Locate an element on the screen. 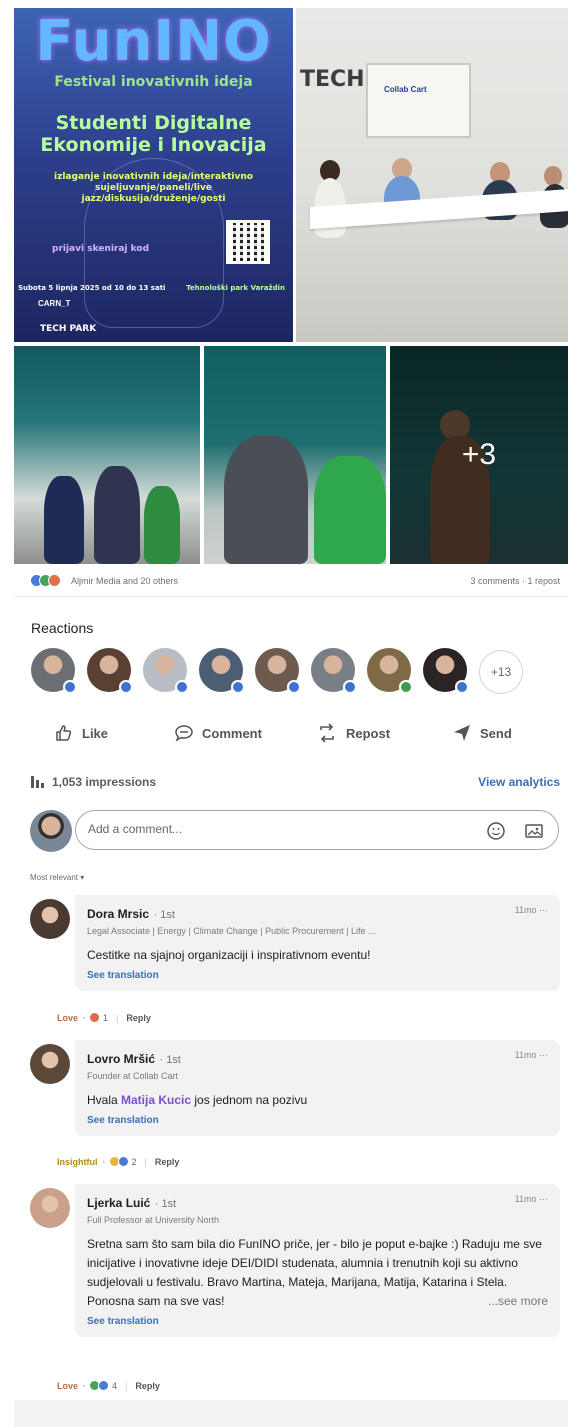 The width and height of the screenshot is (568, 1427). hallway-crowd-image is located at coordinates (107, 455).